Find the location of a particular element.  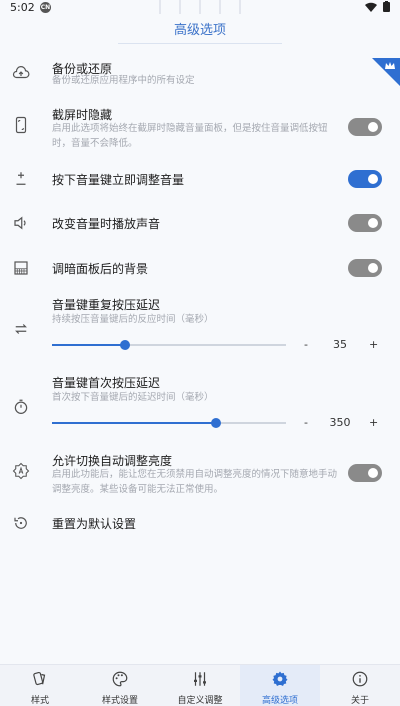

first-delay-slider-fill is located at coordinates (134, 423).